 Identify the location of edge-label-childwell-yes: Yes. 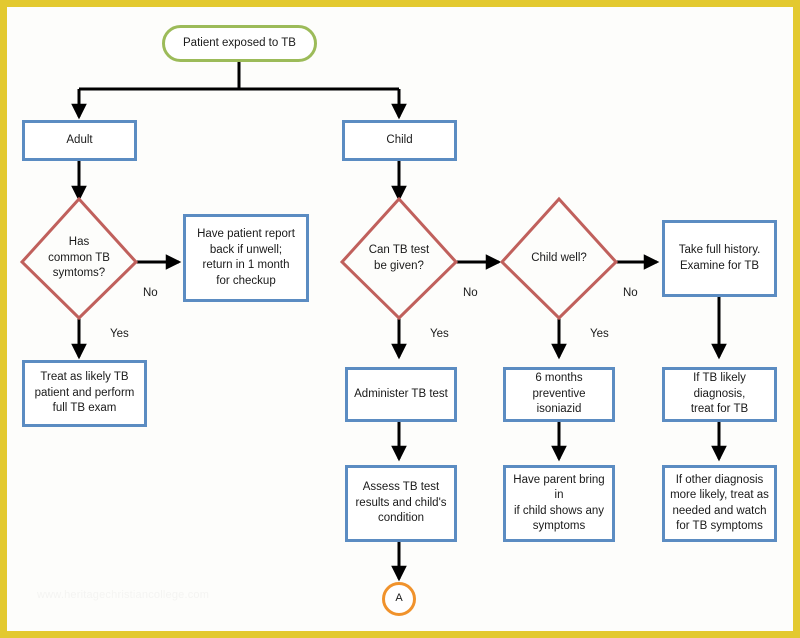
(599, 334).